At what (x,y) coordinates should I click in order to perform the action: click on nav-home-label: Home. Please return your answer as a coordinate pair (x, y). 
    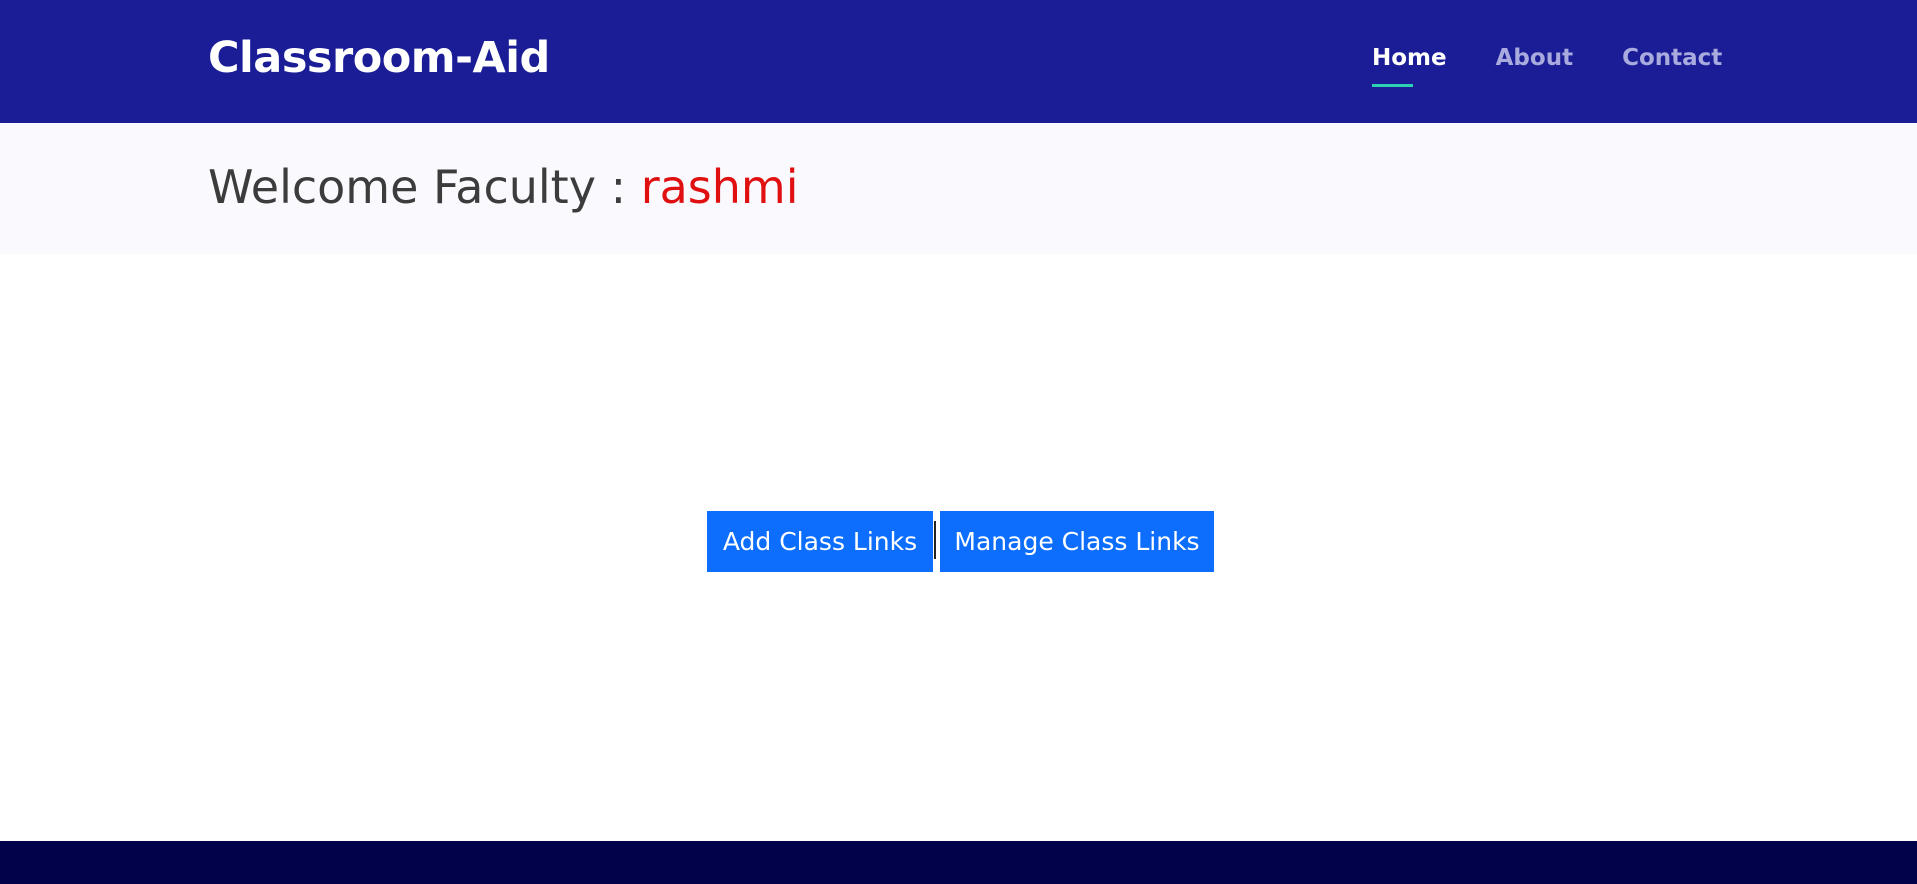
    Looking at the image, I should click on (1409, 58).